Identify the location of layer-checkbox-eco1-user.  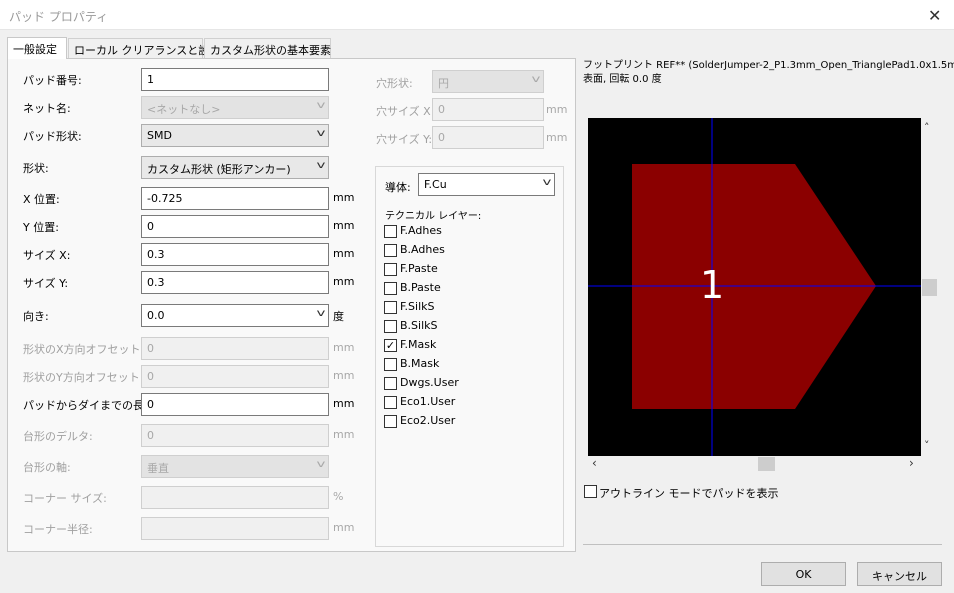
(390, 402).